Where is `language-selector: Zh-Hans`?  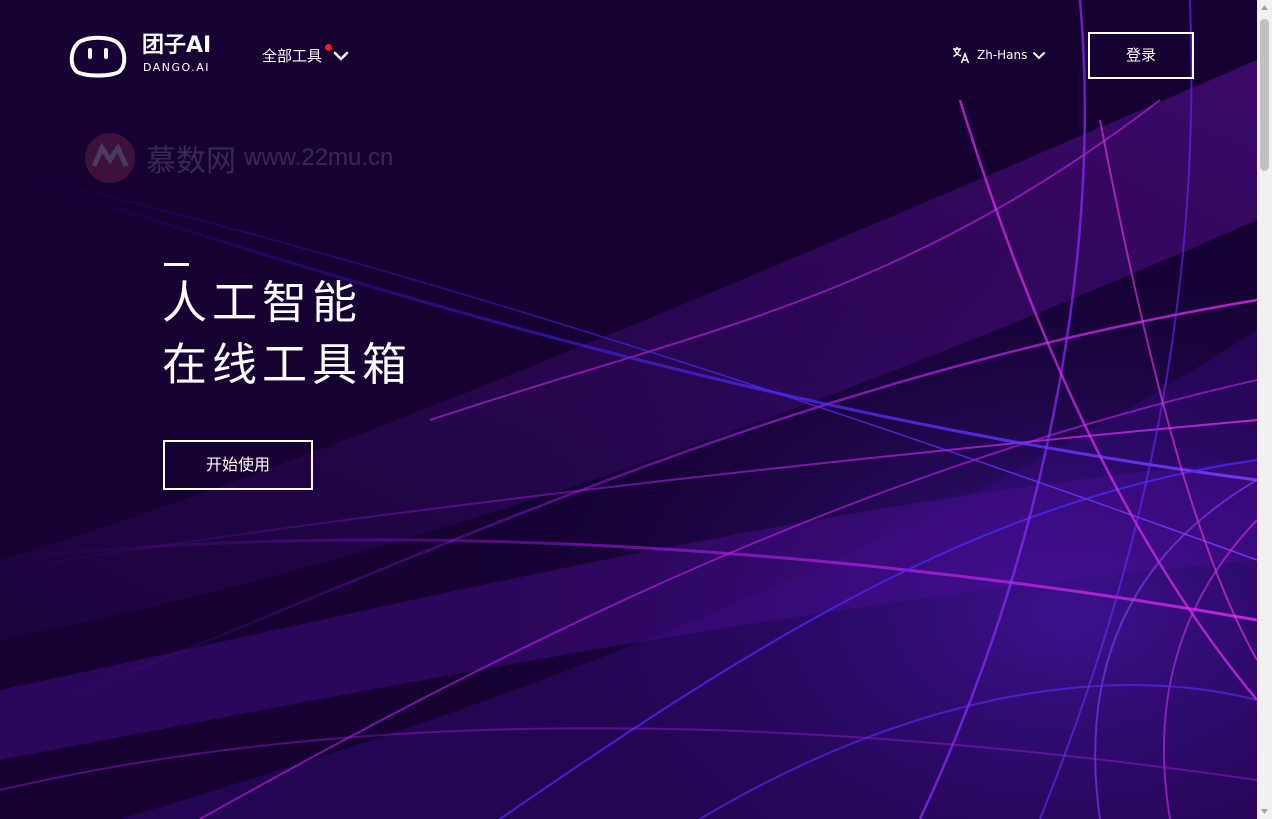
language-selector: Zh-Hans is located at coordinates (998, 55).